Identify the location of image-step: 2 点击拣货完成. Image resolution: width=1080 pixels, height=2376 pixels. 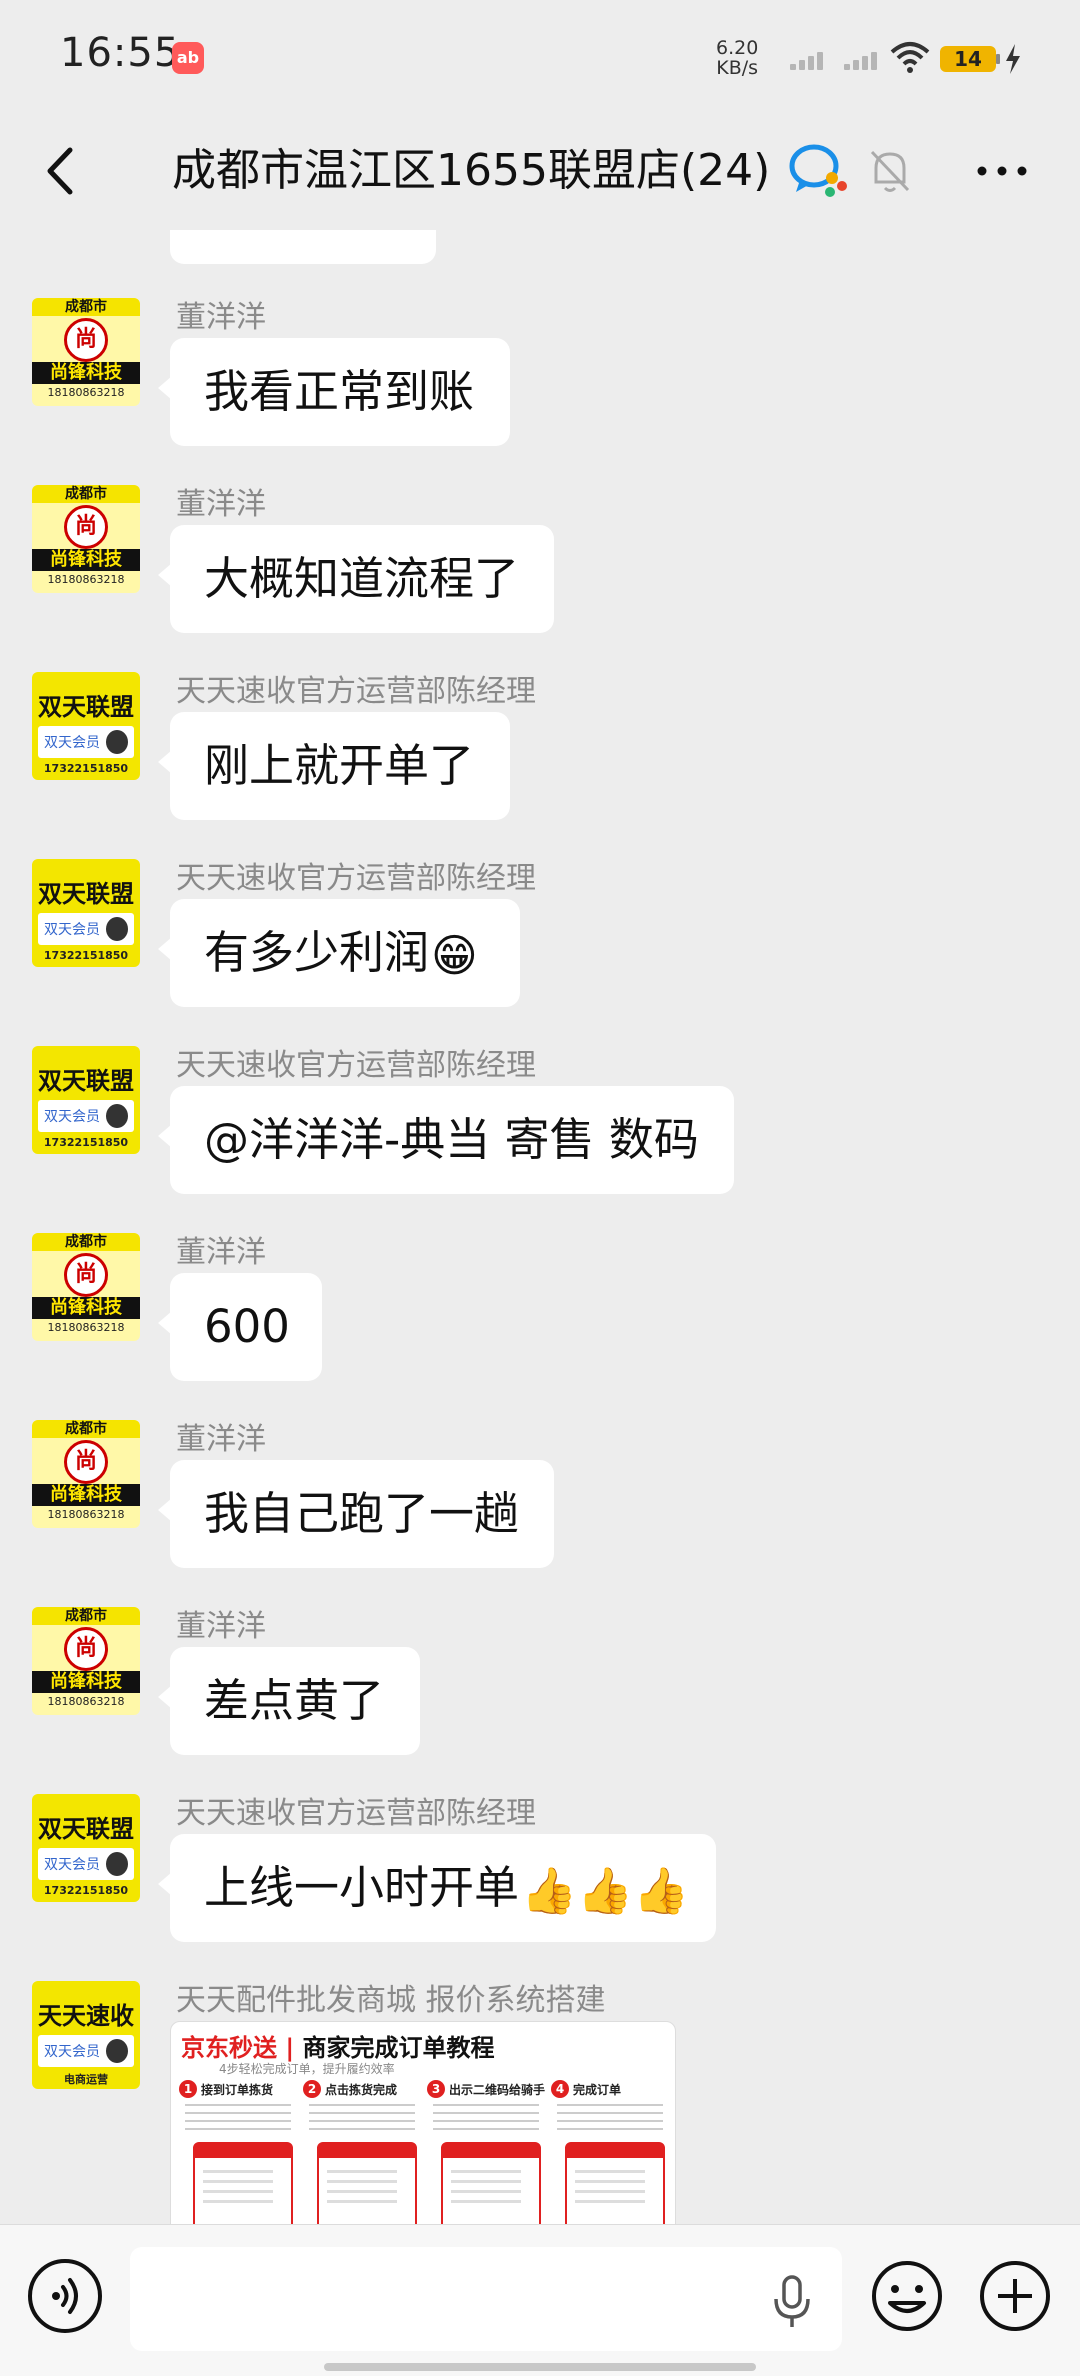
(362, 2152).